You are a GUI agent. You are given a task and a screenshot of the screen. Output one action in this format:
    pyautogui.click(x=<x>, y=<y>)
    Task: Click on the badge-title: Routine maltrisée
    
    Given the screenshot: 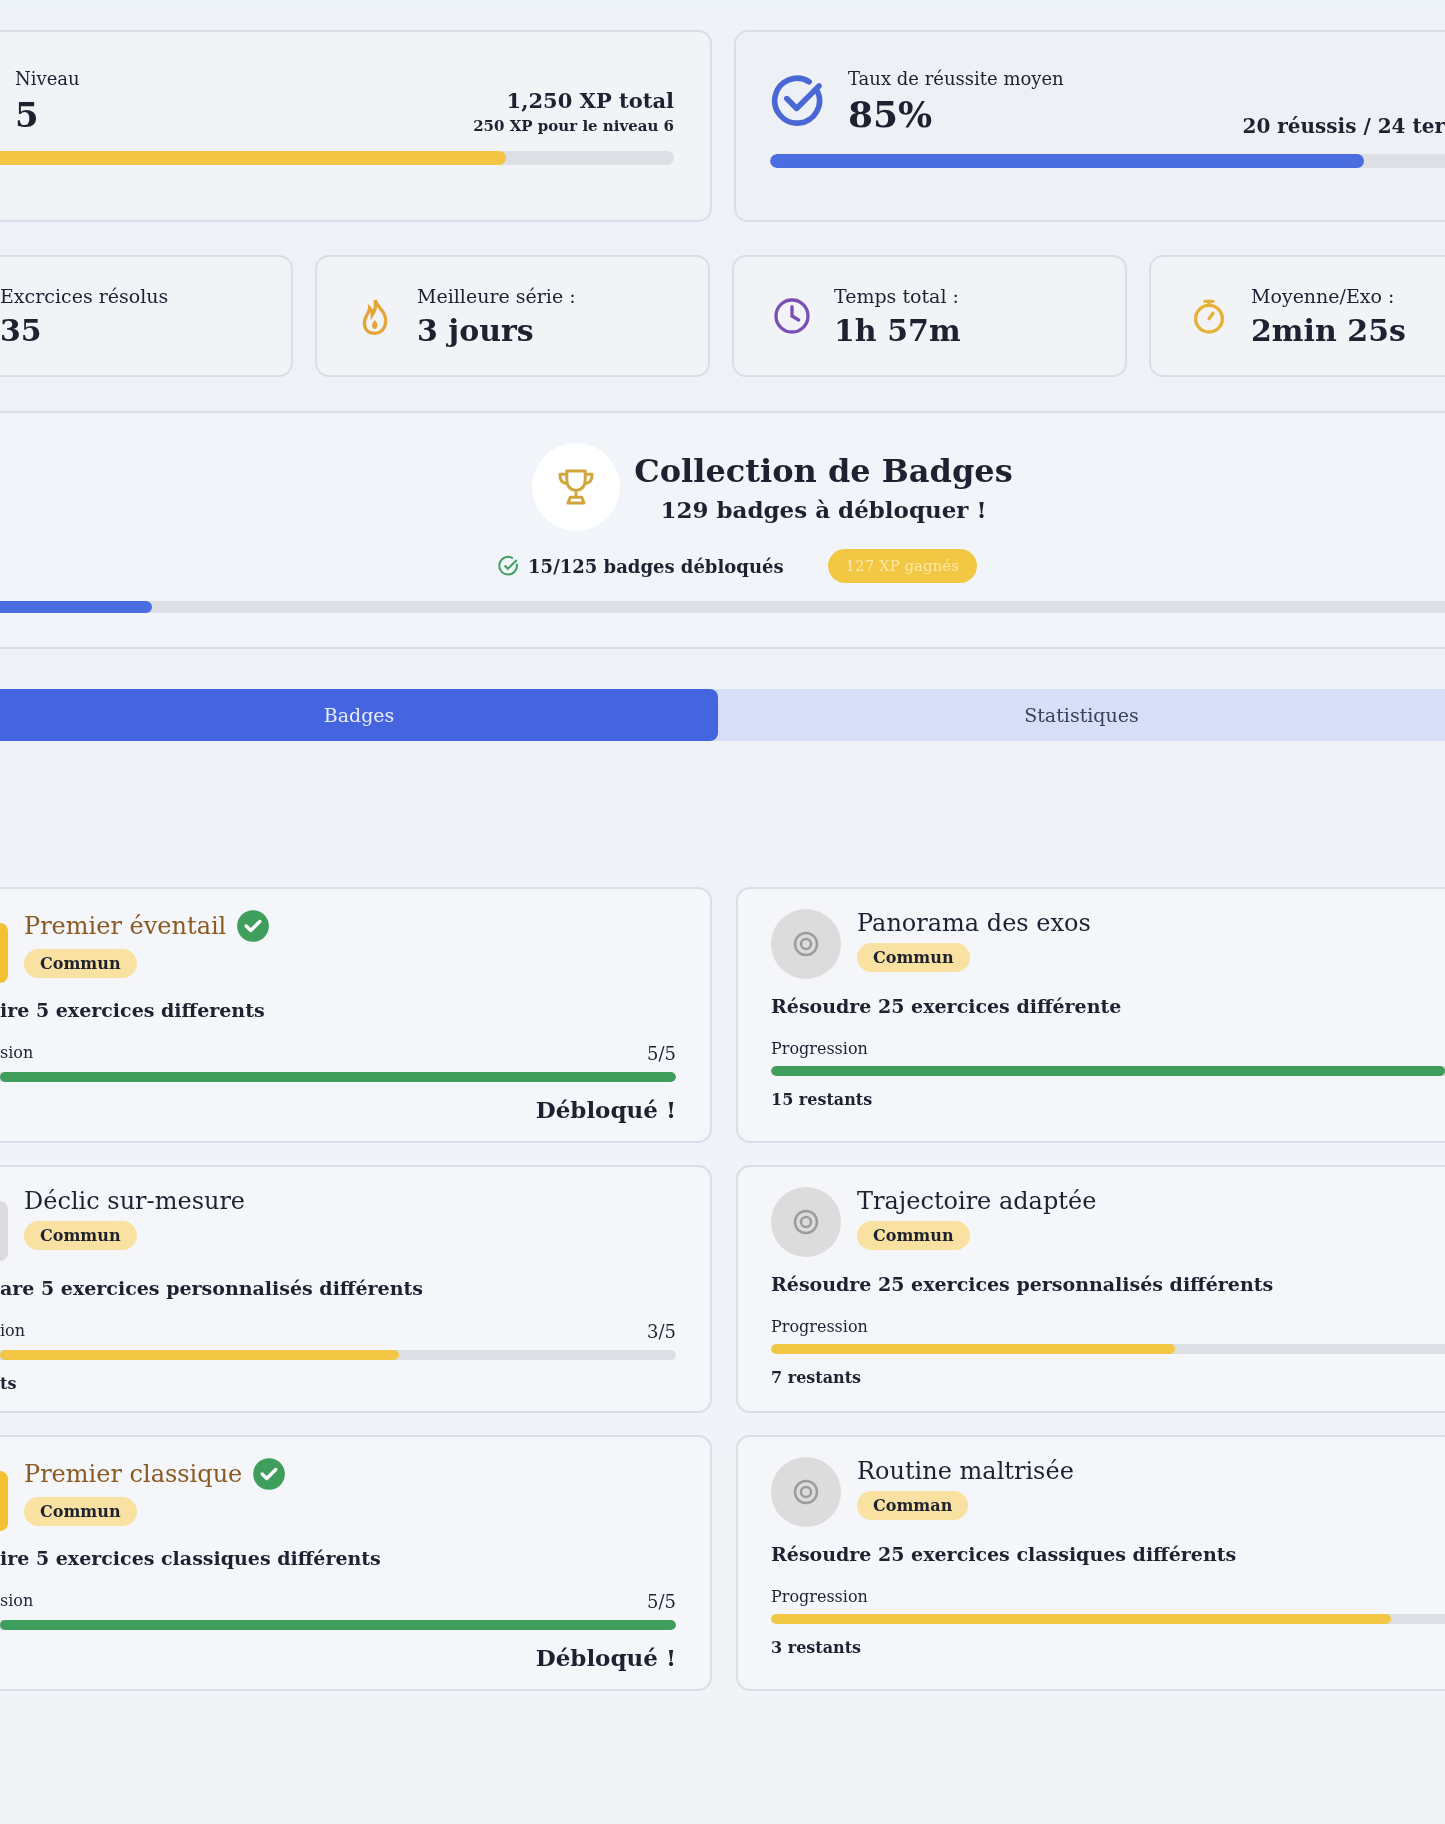 What is the action you would take?
    pyautogui.click(x=965, y=1471)
    